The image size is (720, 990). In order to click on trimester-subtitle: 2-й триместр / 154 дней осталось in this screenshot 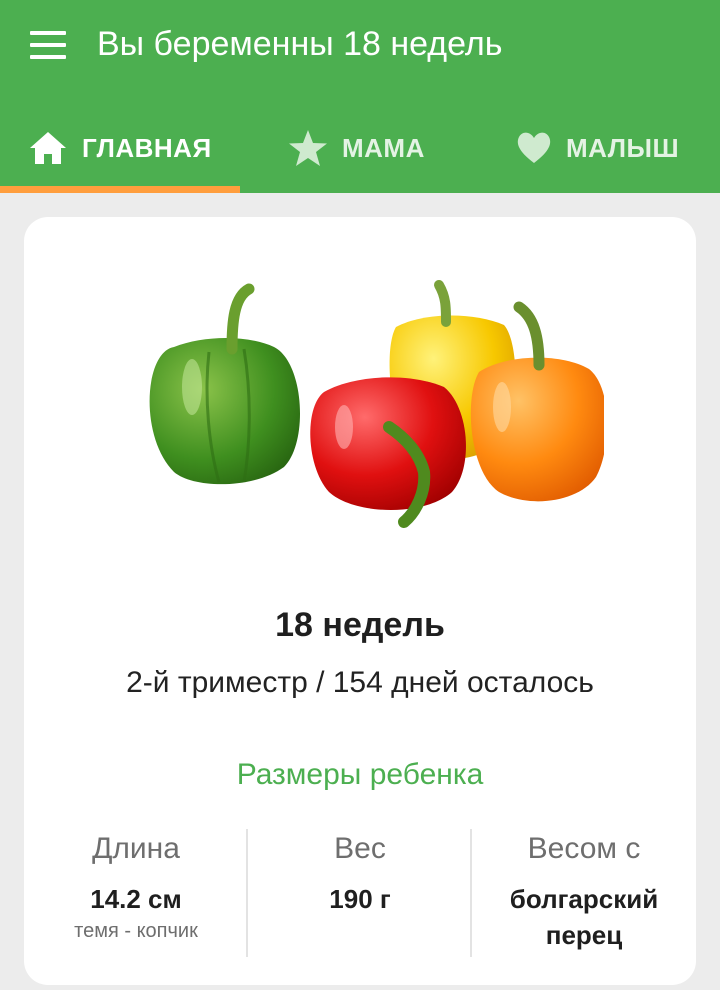, I will do `click(360, 682)`.